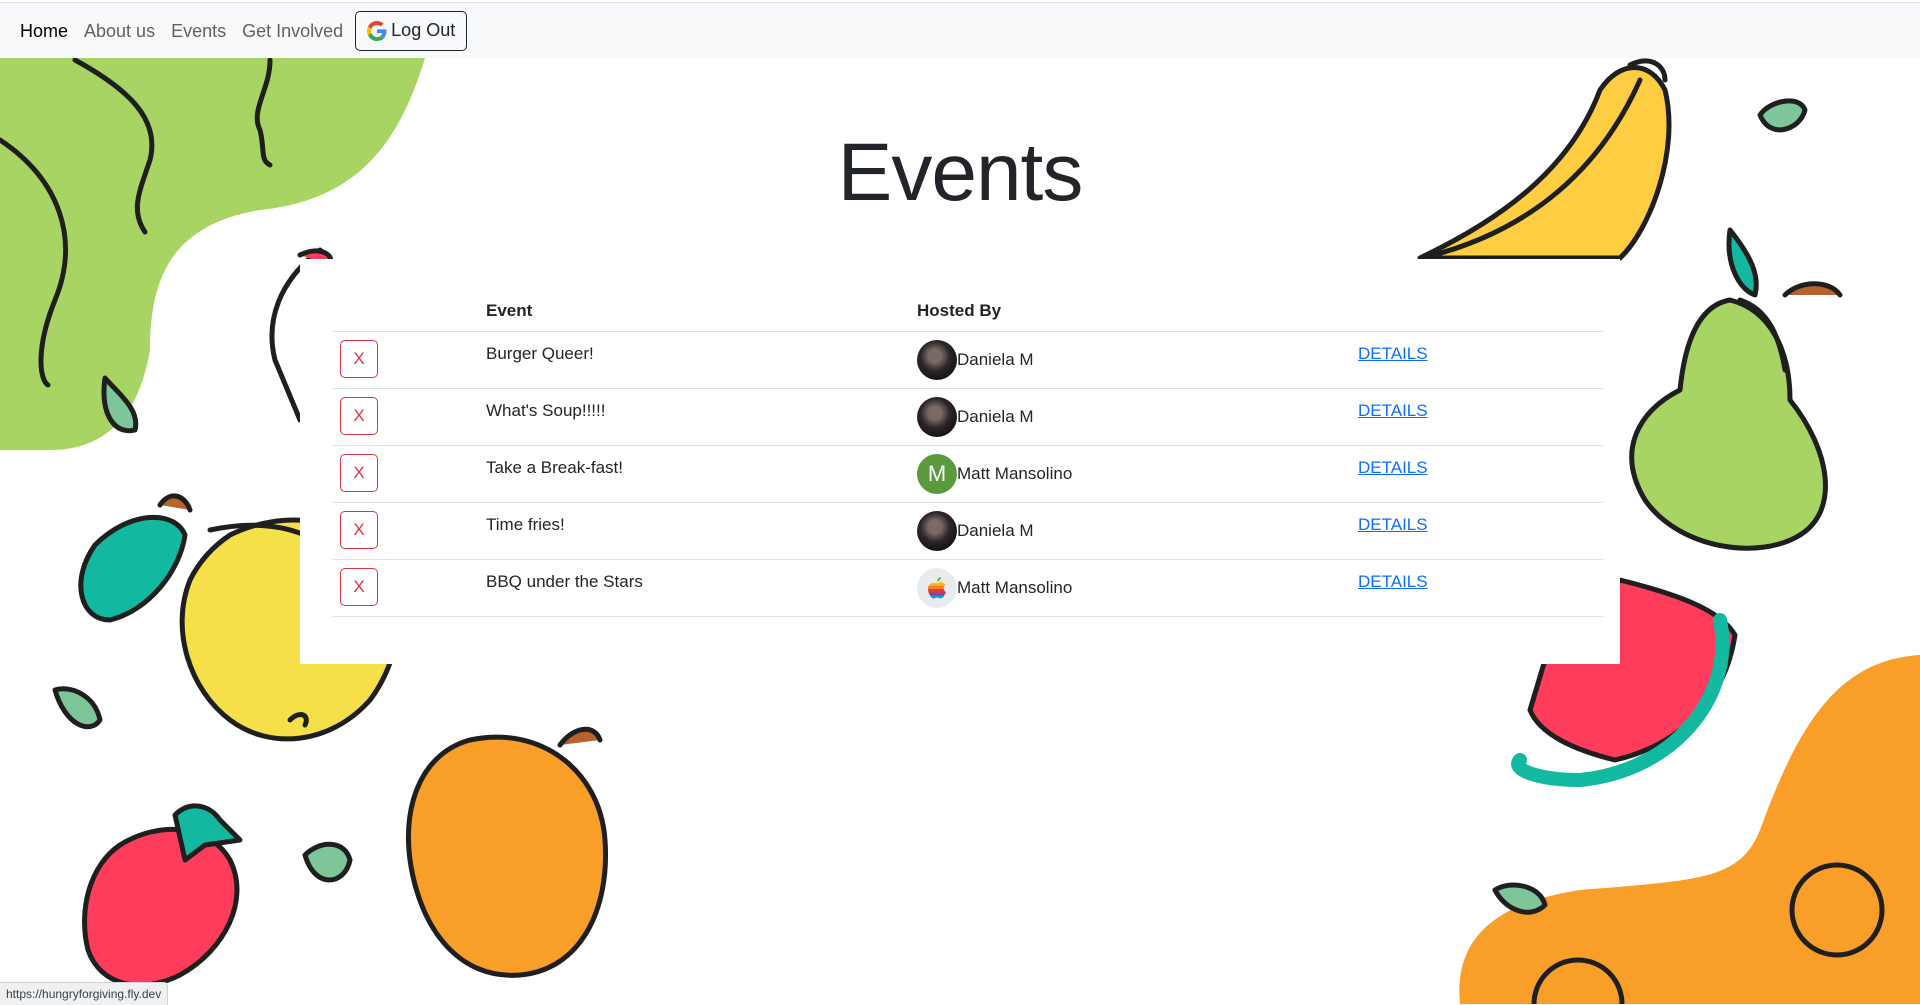  Describe the element at coordinates (423, 30) in the screenshot. I see `logout-label: Log Out` at that location.